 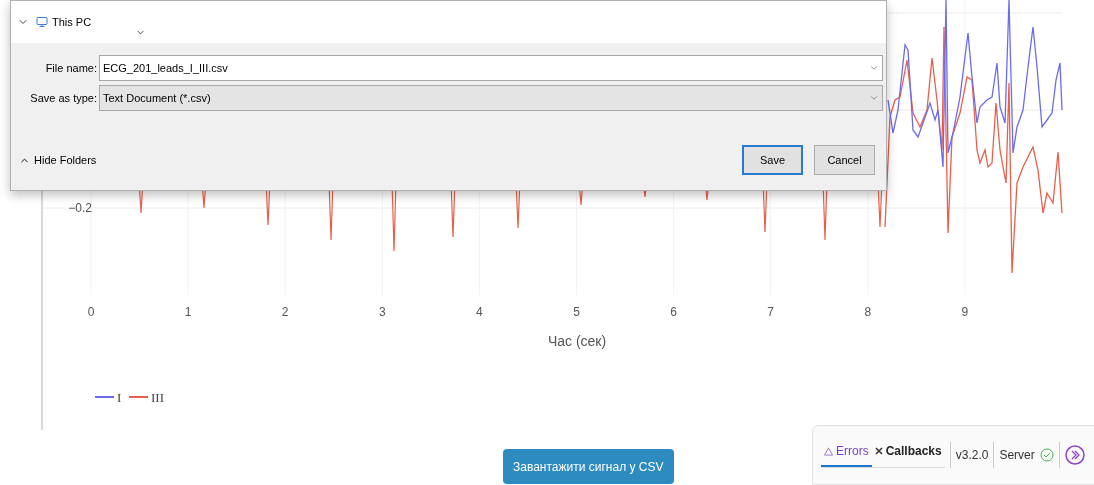 What do you see at coordinates (673, 312) in the screenshot?
I see `x-tick-label: 6` at bounding box center [673, 312].